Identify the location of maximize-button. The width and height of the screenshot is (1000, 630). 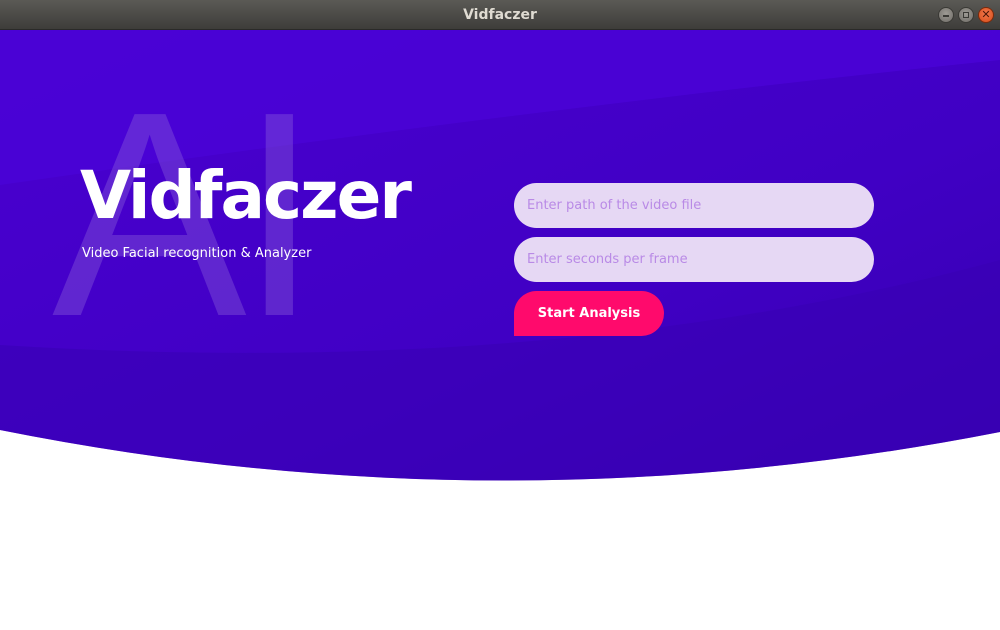
(966, 15).